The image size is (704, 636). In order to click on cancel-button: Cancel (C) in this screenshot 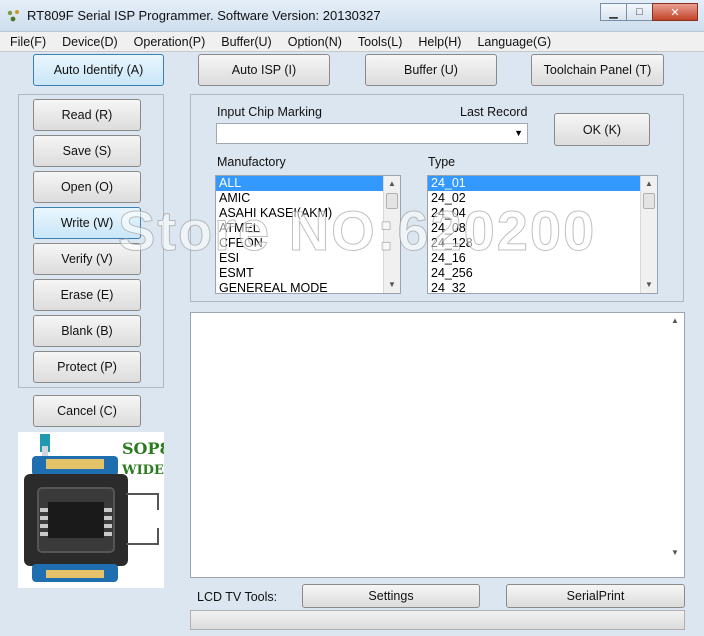, I will do `click(87, 411)`.